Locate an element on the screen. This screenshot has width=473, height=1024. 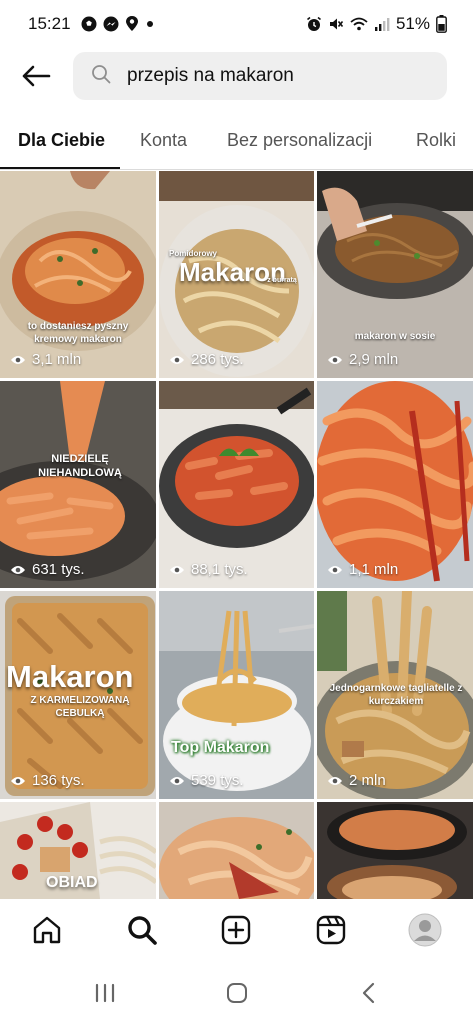
view-count: 539 tys. is located at coordinates (206, 780).